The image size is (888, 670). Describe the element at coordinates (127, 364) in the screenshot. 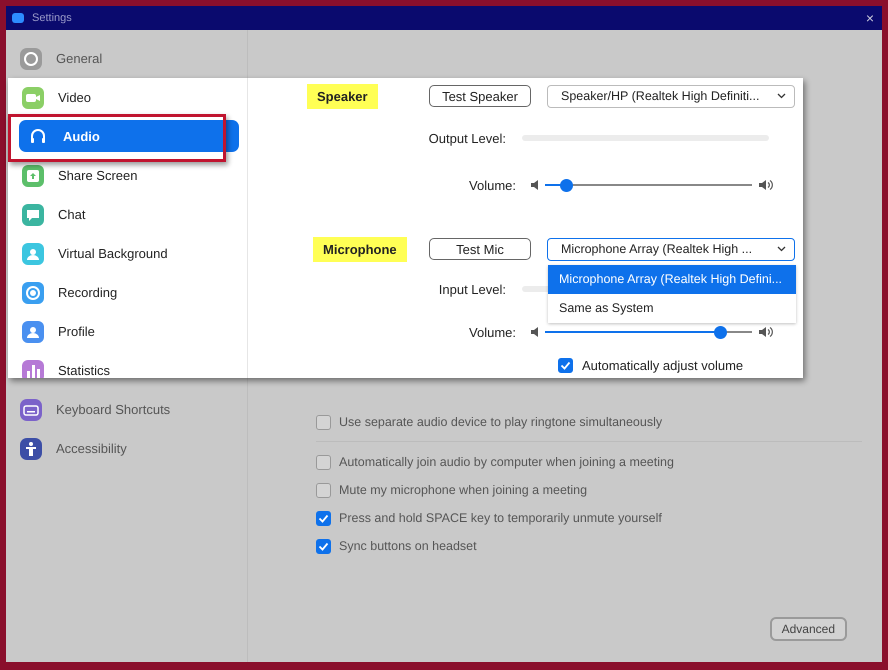

I see `sidebar-item: Statistics` at that location.